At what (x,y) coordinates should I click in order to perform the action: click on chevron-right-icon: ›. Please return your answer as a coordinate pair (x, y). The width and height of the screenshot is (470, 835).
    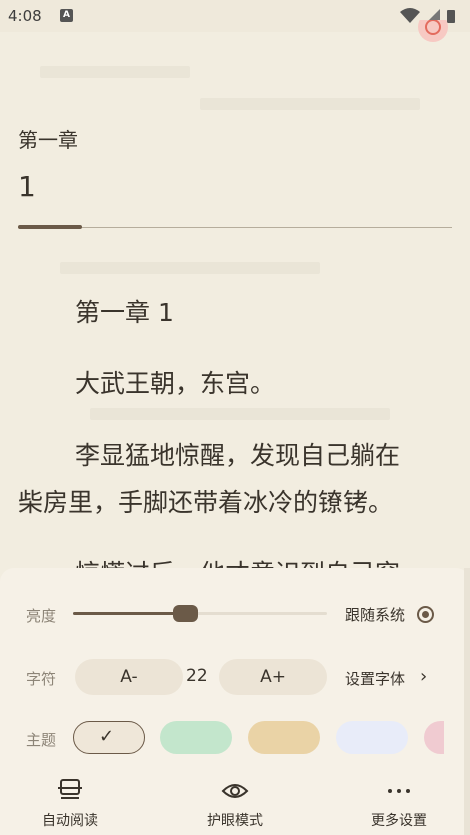
    Looking at the image, I should click on (423, 676).